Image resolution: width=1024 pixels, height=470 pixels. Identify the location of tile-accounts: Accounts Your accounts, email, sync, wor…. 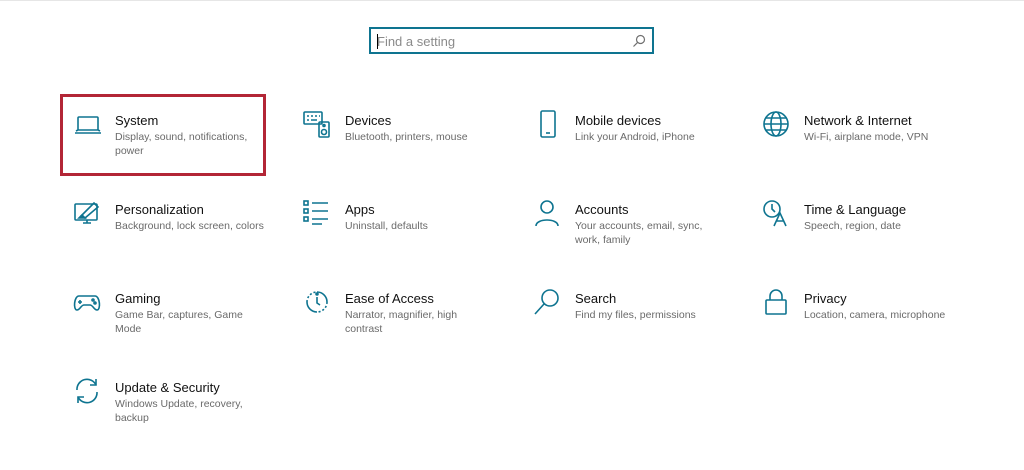
(638, 239).